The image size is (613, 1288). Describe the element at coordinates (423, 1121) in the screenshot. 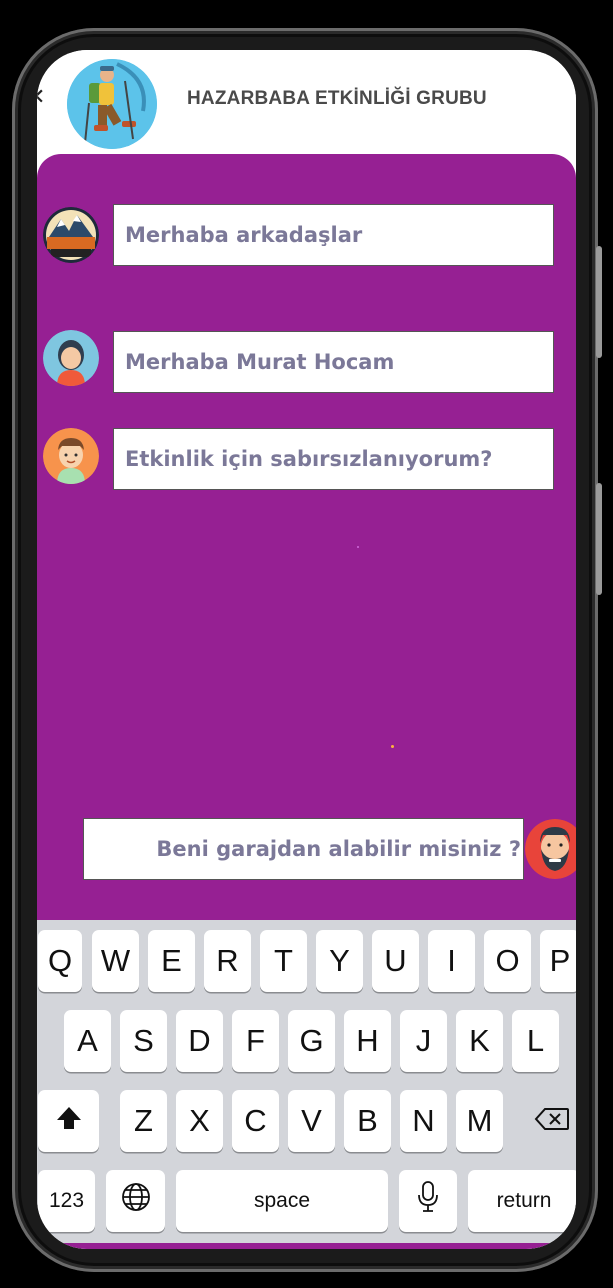

I see `key-n: N` at that location.